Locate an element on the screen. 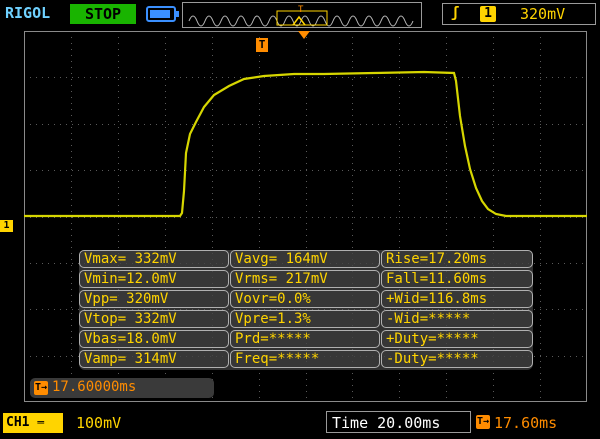 This screenshot has height=439, width=600. measurement-row: Vtop= 332mV Vpre=1.3% -Wid=***** is located at coordinates (306, 320).